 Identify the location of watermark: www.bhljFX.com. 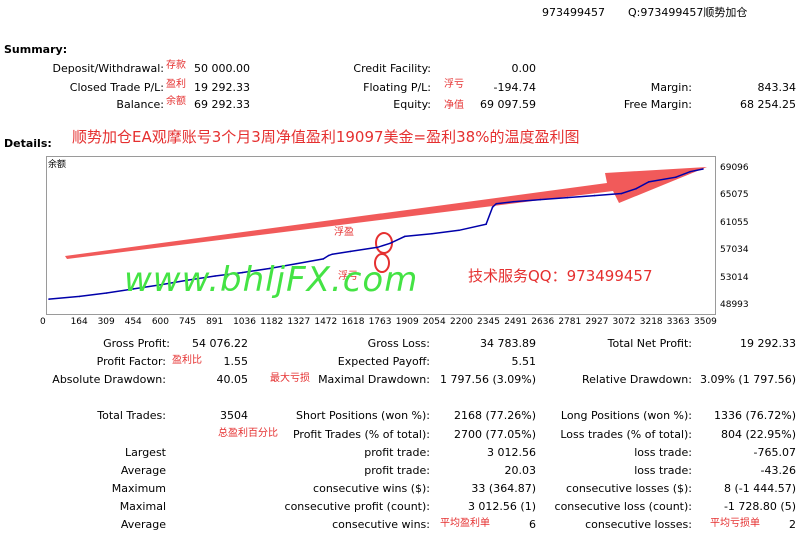
(271, 280).